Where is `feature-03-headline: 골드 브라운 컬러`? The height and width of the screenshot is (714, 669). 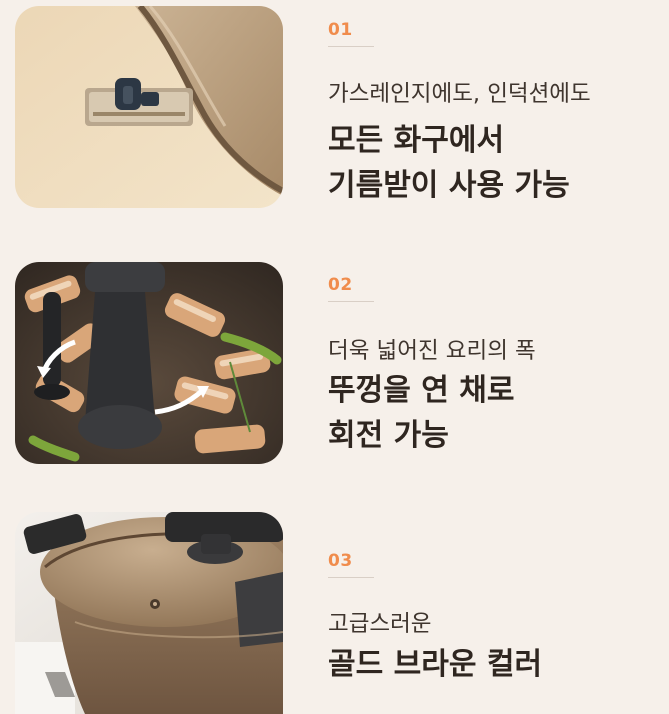 feature-03-headline: 골드 브라운 컬러 is located at coordinates (435, 664).